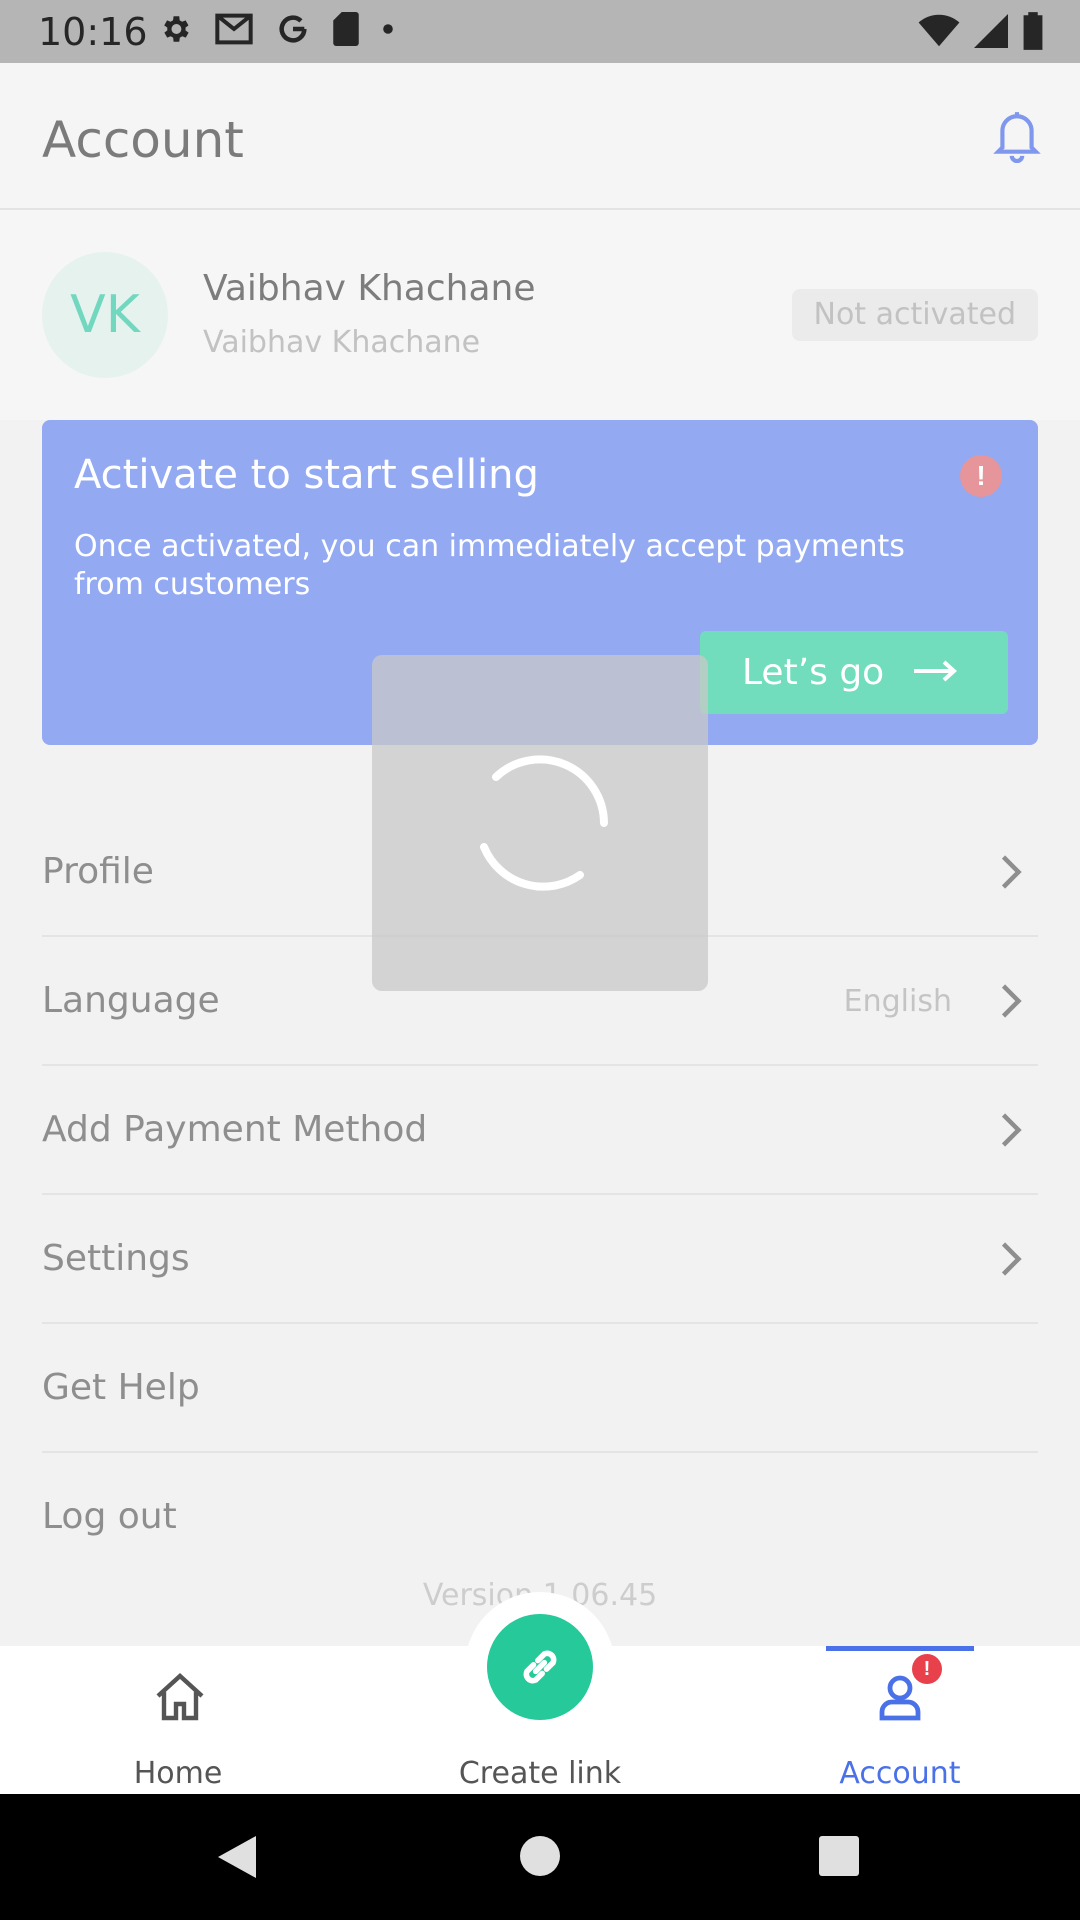 The width and height of the screenshot is (1080, 1920). What do you see at coordinates (900, 1648) in the screenshot?
I see `active-tab-indicator` at bounding box center [900, 1648].